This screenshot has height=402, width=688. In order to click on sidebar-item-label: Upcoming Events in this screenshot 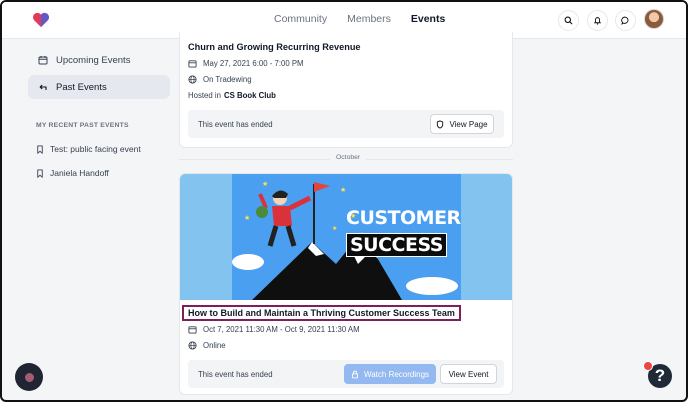, I will do `click(93, 60)`.